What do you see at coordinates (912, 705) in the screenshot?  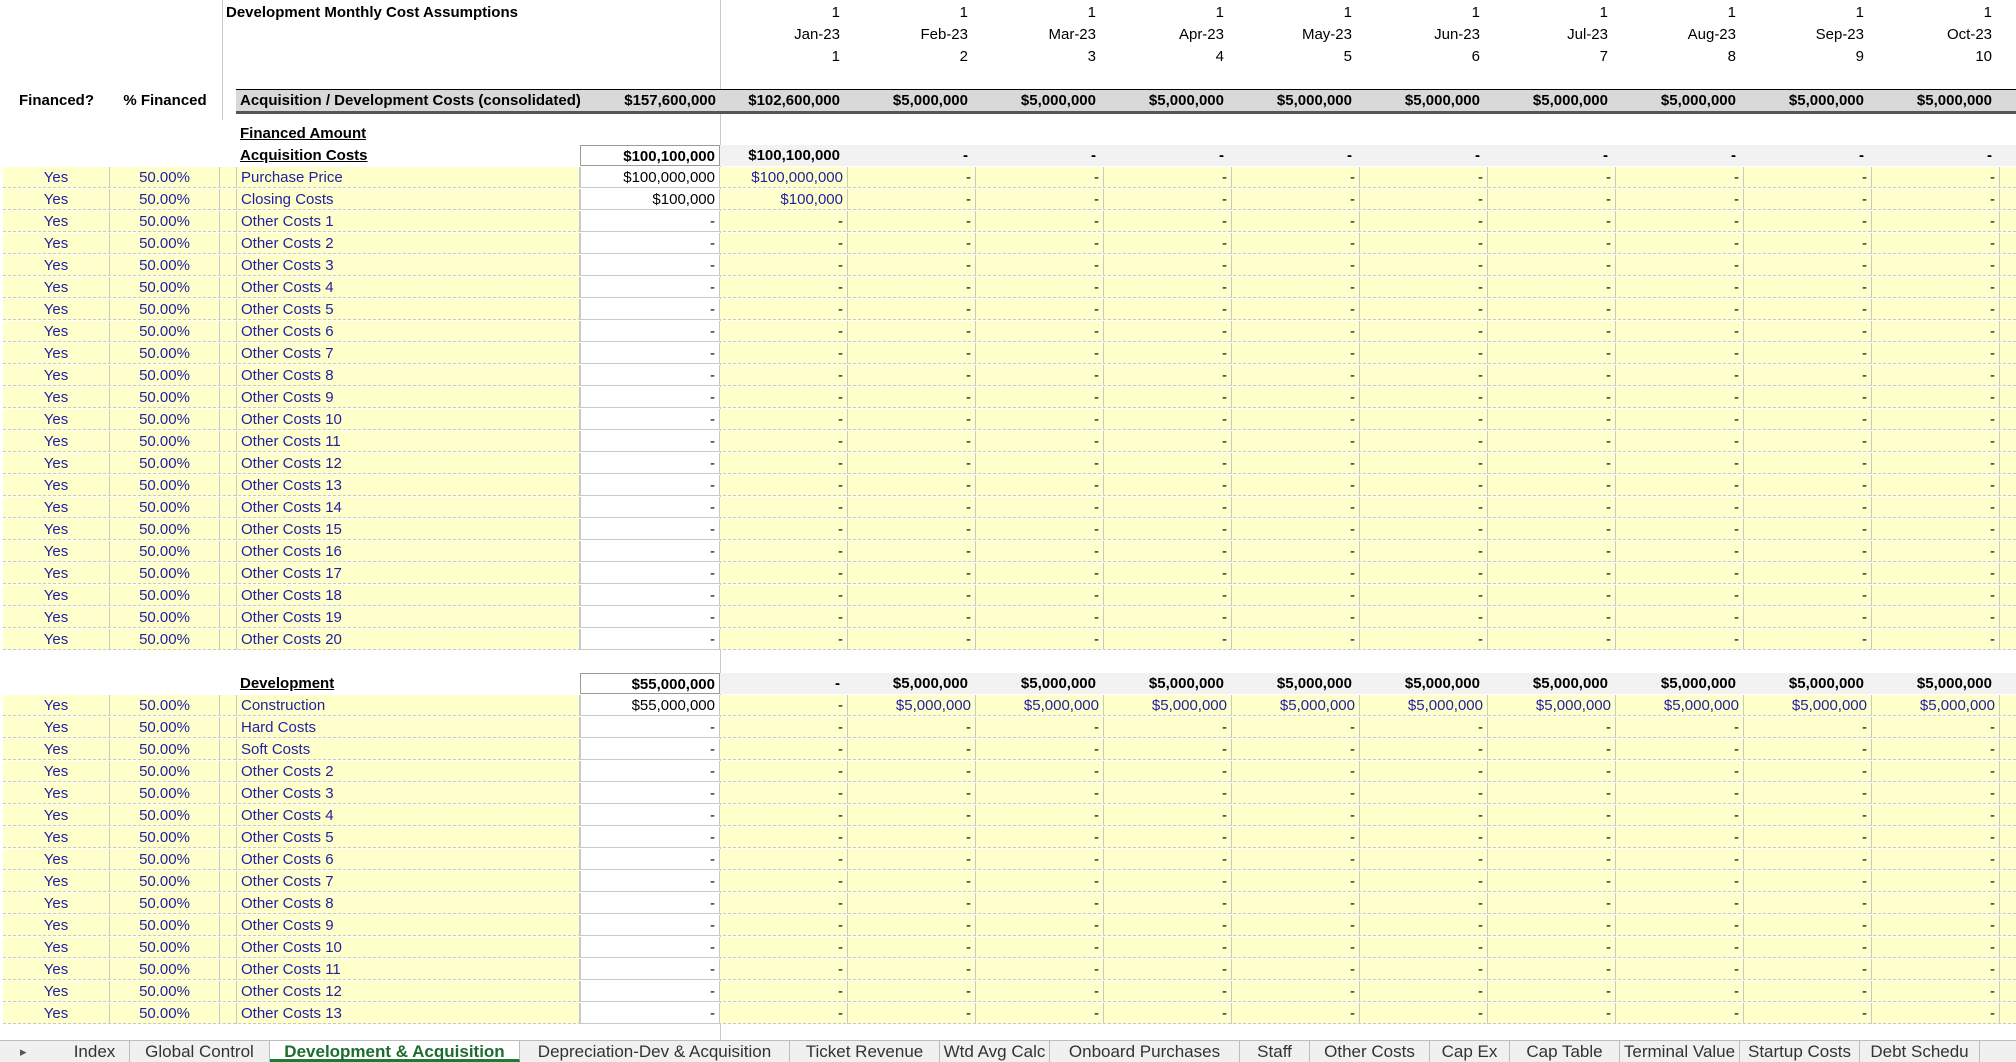 I see `month-cost-input: $5,000,000` at bounding box center [912, 705].